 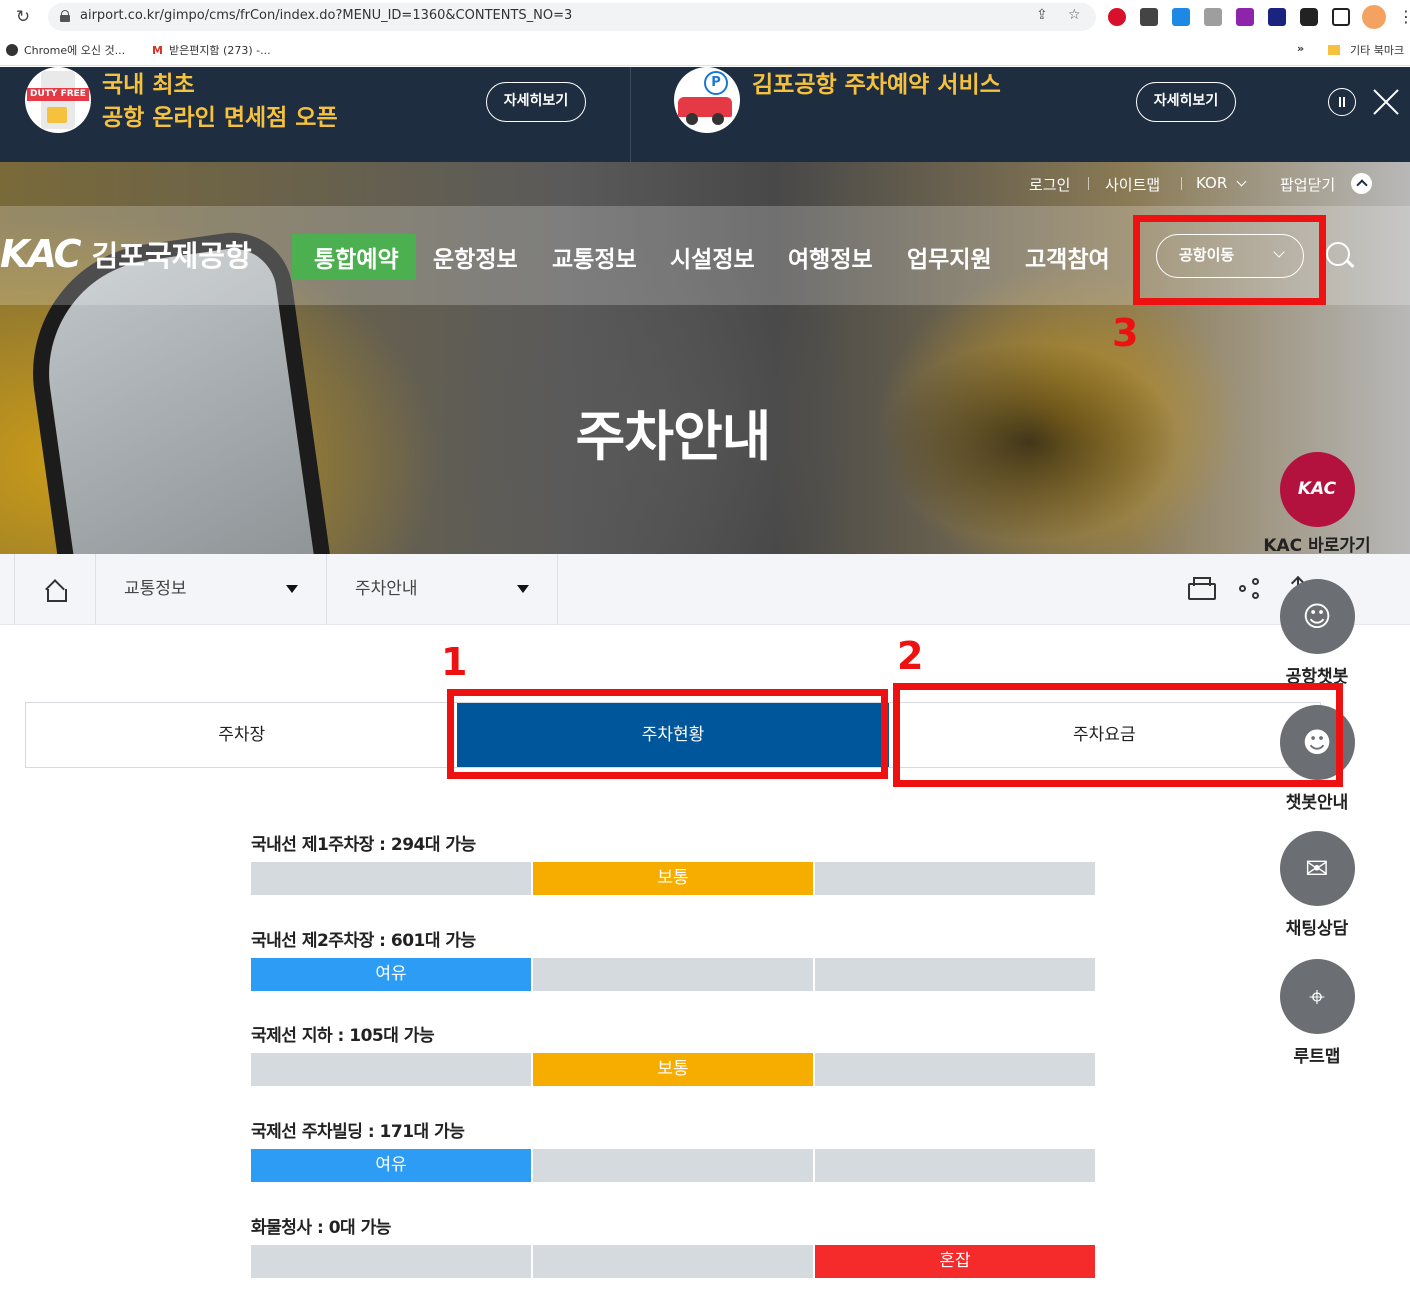 What do you see at coordinates (23, 17) in the screenshot?
I see `reload-icon: ↻` at bounding box center [23, 17].